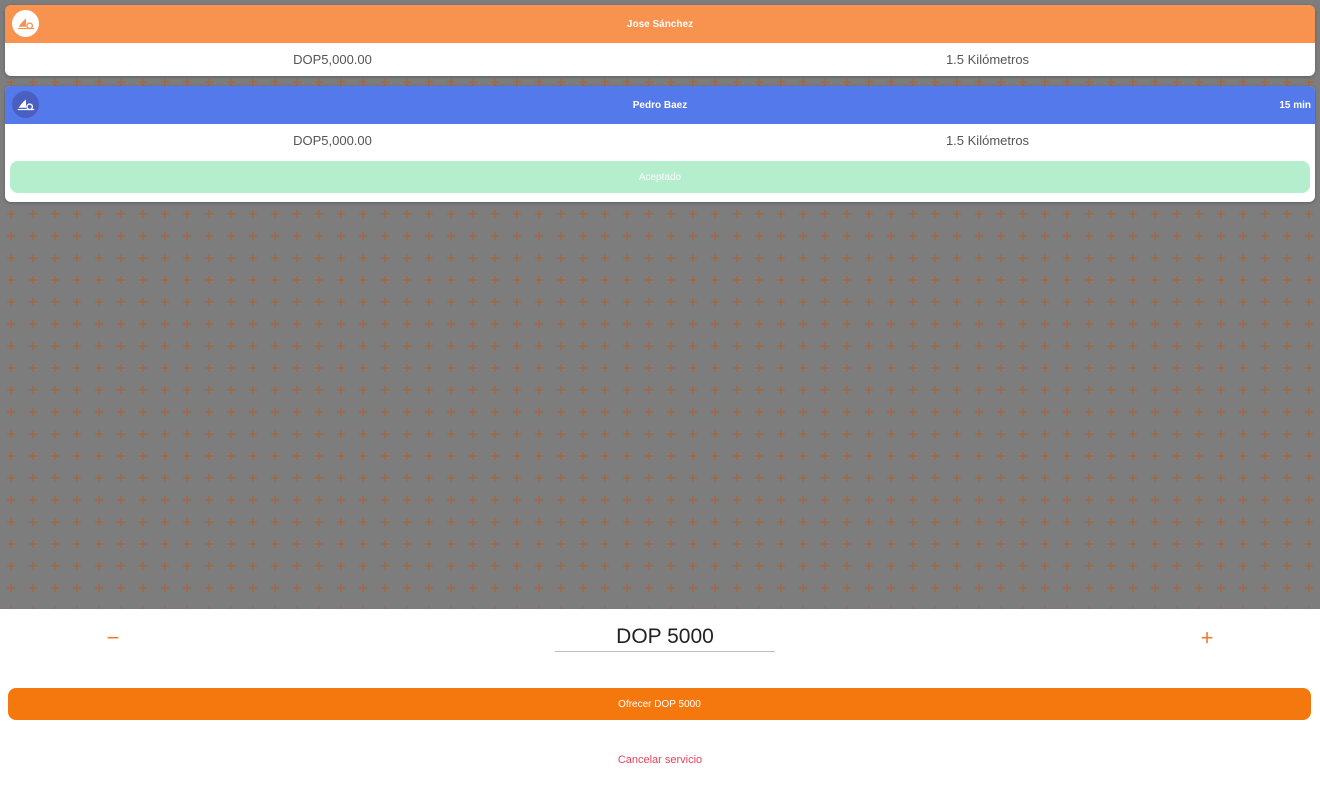  I want to click on bid-card-header: Pedro Baez 15 min, so click(660, 105).